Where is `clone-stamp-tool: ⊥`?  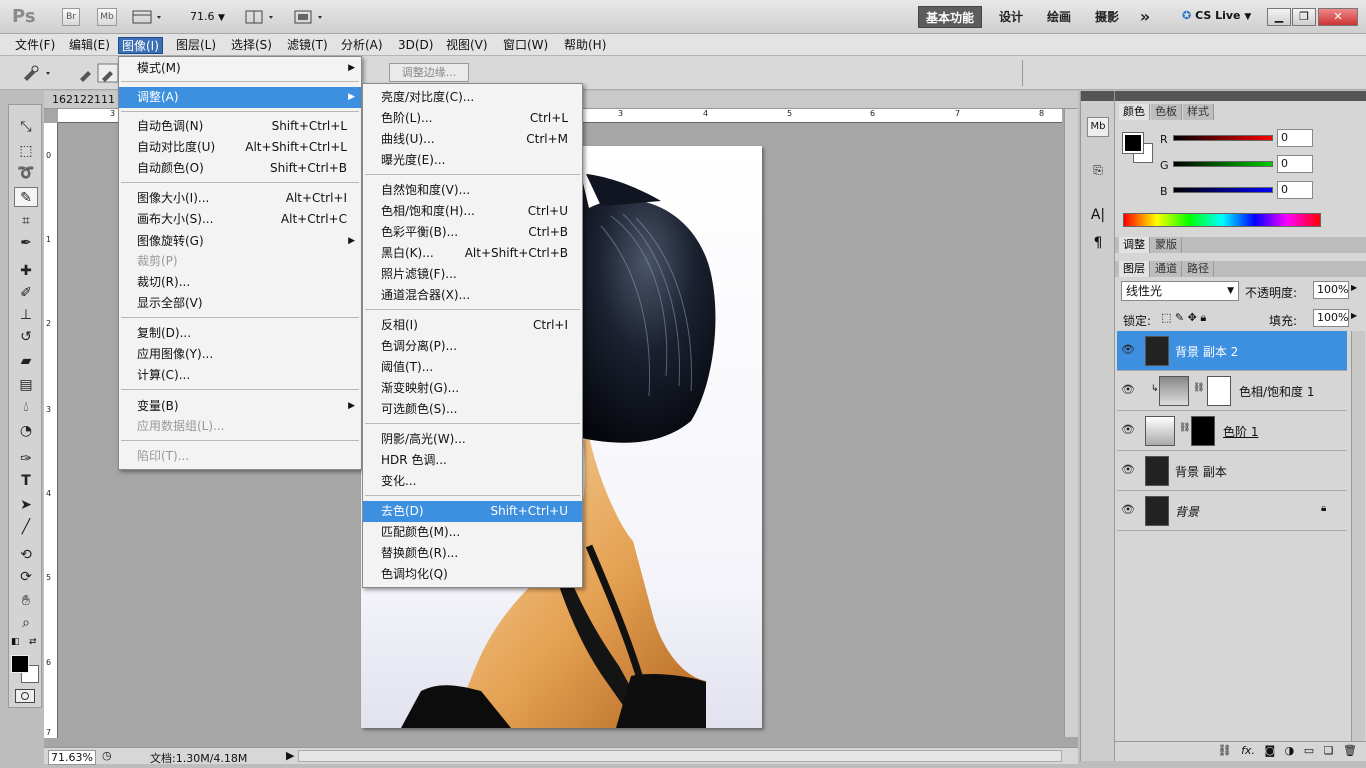 clone-stamp-tool: ⊥ is located at coordinates (26, 315).